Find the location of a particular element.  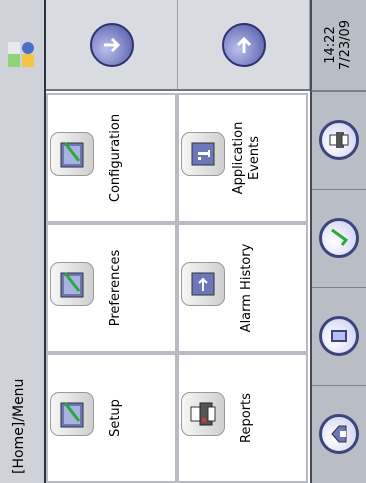

arrow-right-icon is located at coordinates (244, 45).